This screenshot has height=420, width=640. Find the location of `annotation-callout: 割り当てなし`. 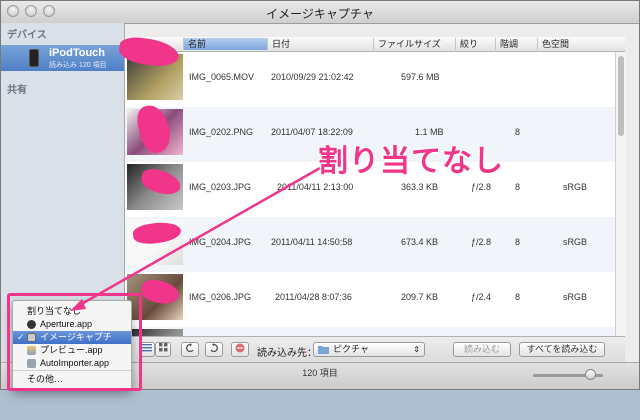

annotation-callout: 割り当てなし is located at coordinates (411, 161).